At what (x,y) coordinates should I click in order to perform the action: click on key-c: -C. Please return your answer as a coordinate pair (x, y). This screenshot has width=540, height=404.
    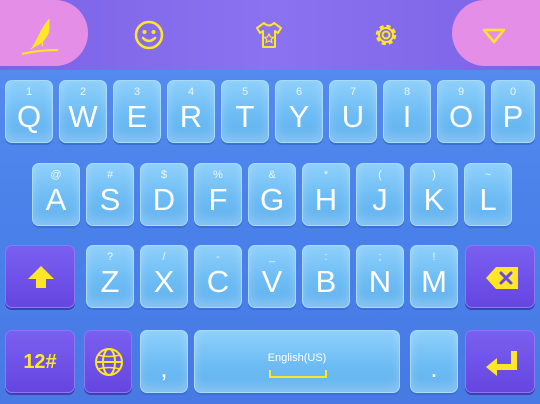
    Looking at the image, I should click on (218, 276).